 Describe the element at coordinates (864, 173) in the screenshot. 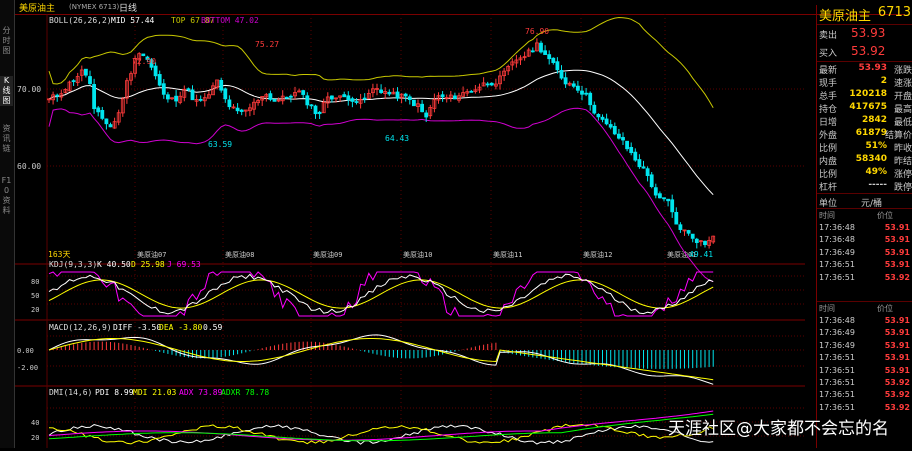

I see `stat-row: 比例 49% 涨停` at that location.